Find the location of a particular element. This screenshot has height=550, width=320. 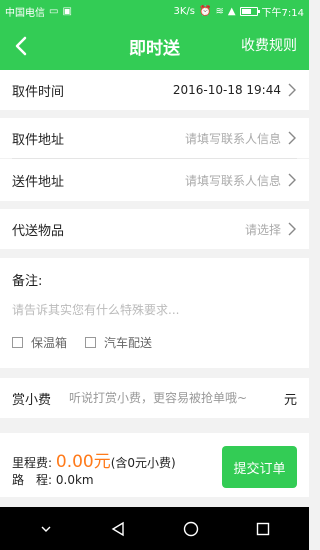

car-delivery-label: 汽车配送 is located at coordinates (128, 343).